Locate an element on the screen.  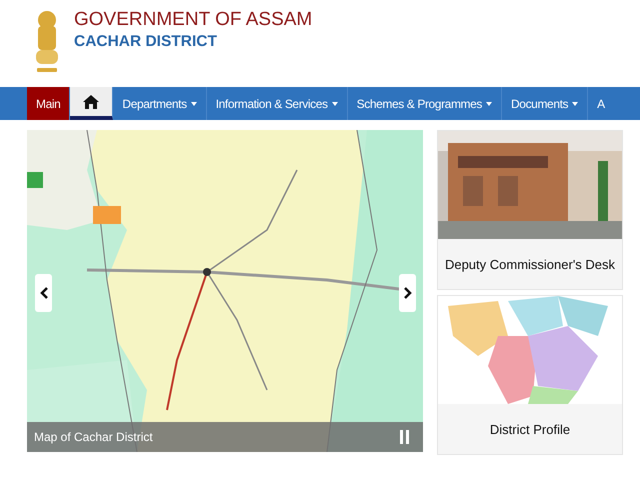
nav-link: Main is located at coordinates (48, 103).